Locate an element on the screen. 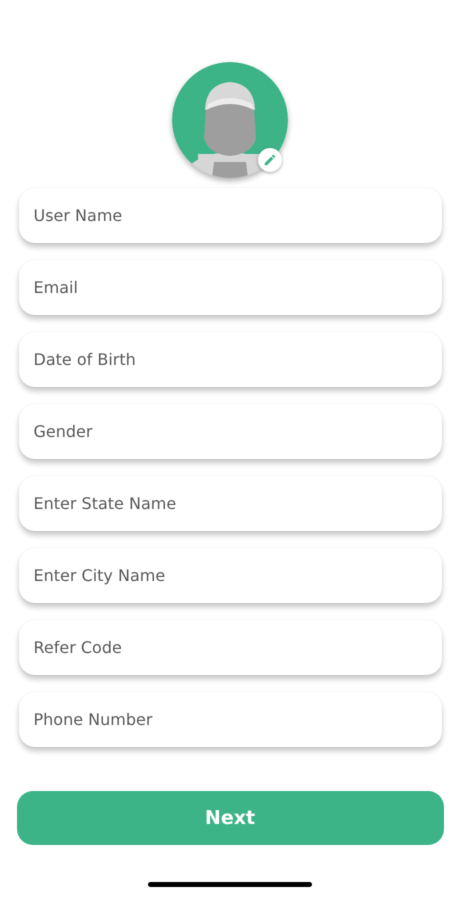  input-field: Date of Birth is located at coordinates (230, 359).